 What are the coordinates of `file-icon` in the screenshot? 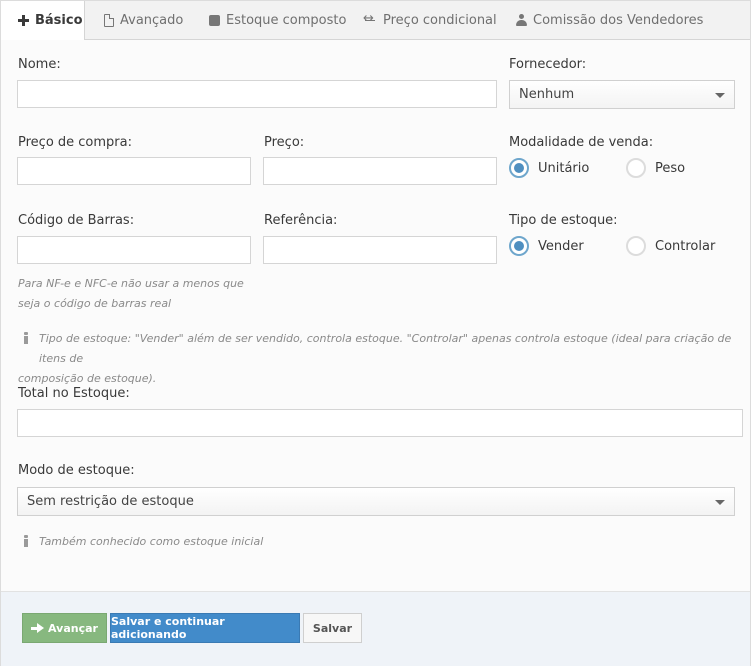 It's located at (109, 20).